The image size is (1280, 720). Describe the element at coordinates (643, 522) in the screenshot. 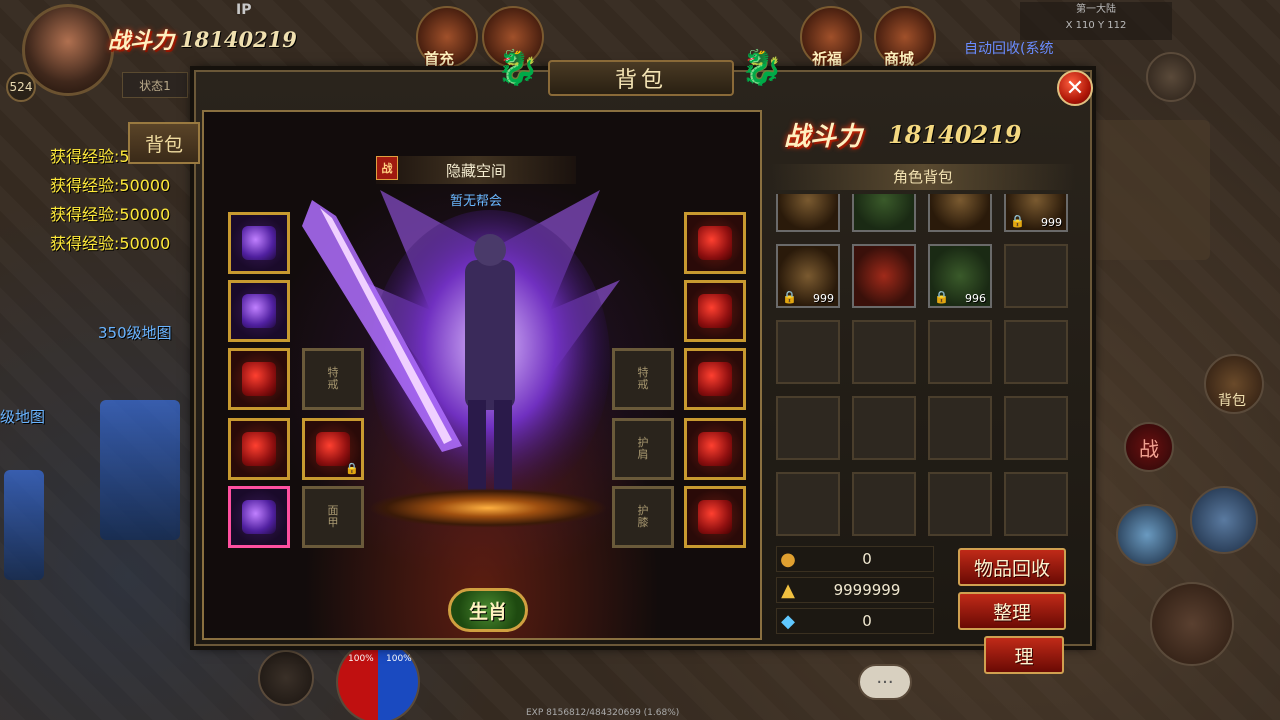

I see `slot-label: 膝` at that location.